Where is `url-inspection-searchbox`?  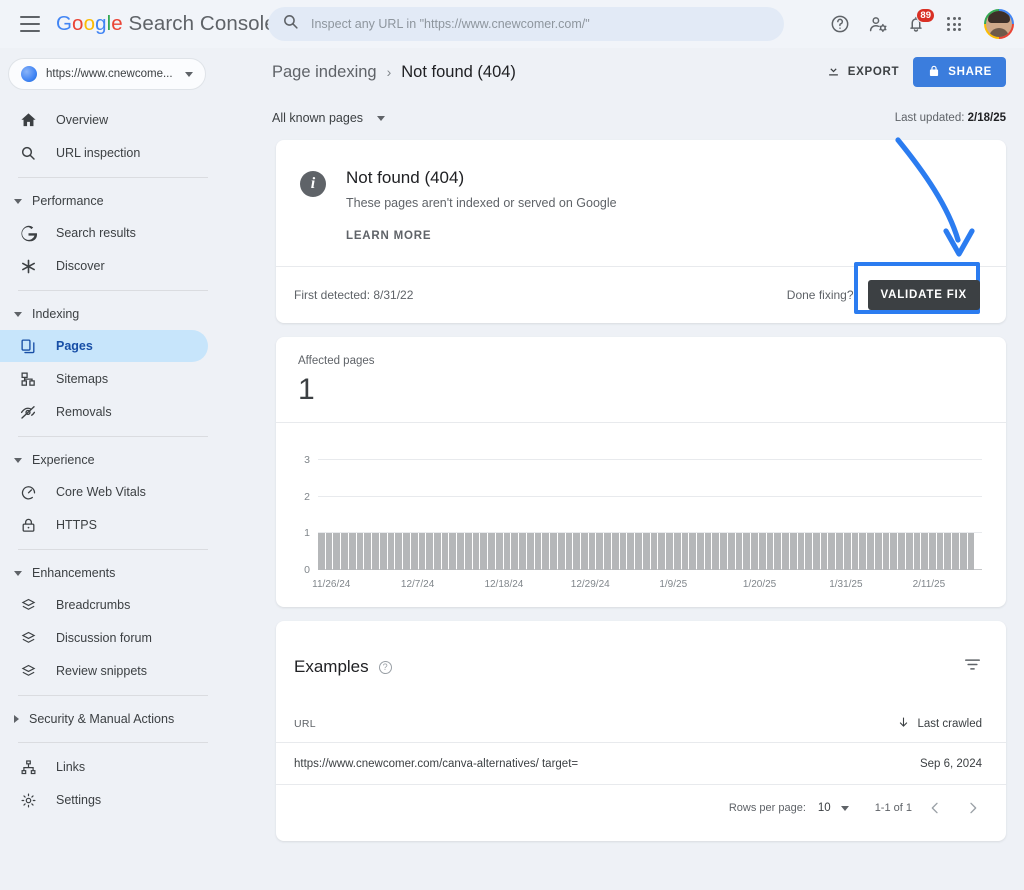
url-inspection-searchbox is located at coordinates (526, 24).